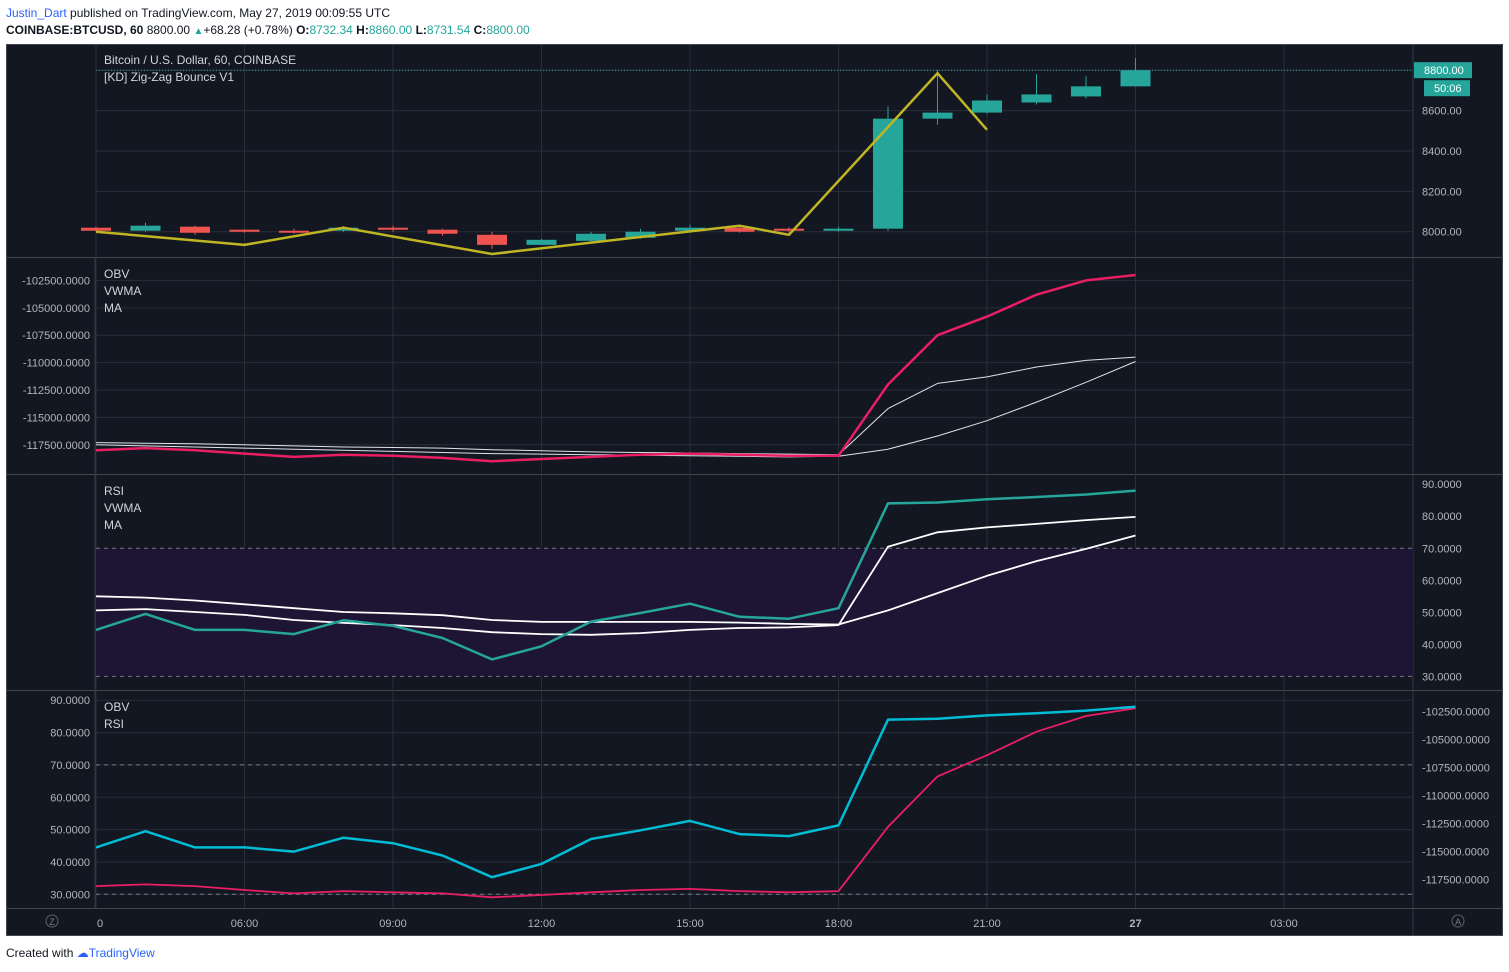 This screenshot has height=972, width=1509. What do you see at coordinates (56, 336) in the screenshot?
I see `obv-axis-label: -107500.0000` at bounding box center [56, 336].